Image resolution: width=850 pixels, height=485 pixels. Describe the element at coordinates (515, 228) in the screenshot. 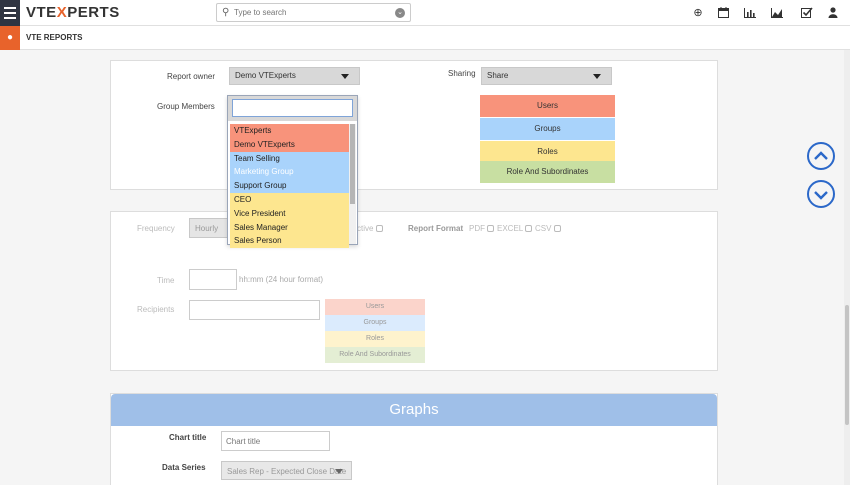

I see `format-excel: EXCEL` at that location.